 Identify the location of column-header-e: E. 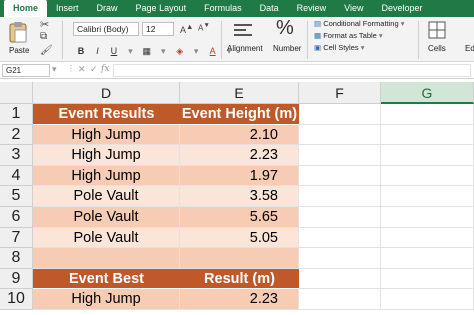
(239, 93).